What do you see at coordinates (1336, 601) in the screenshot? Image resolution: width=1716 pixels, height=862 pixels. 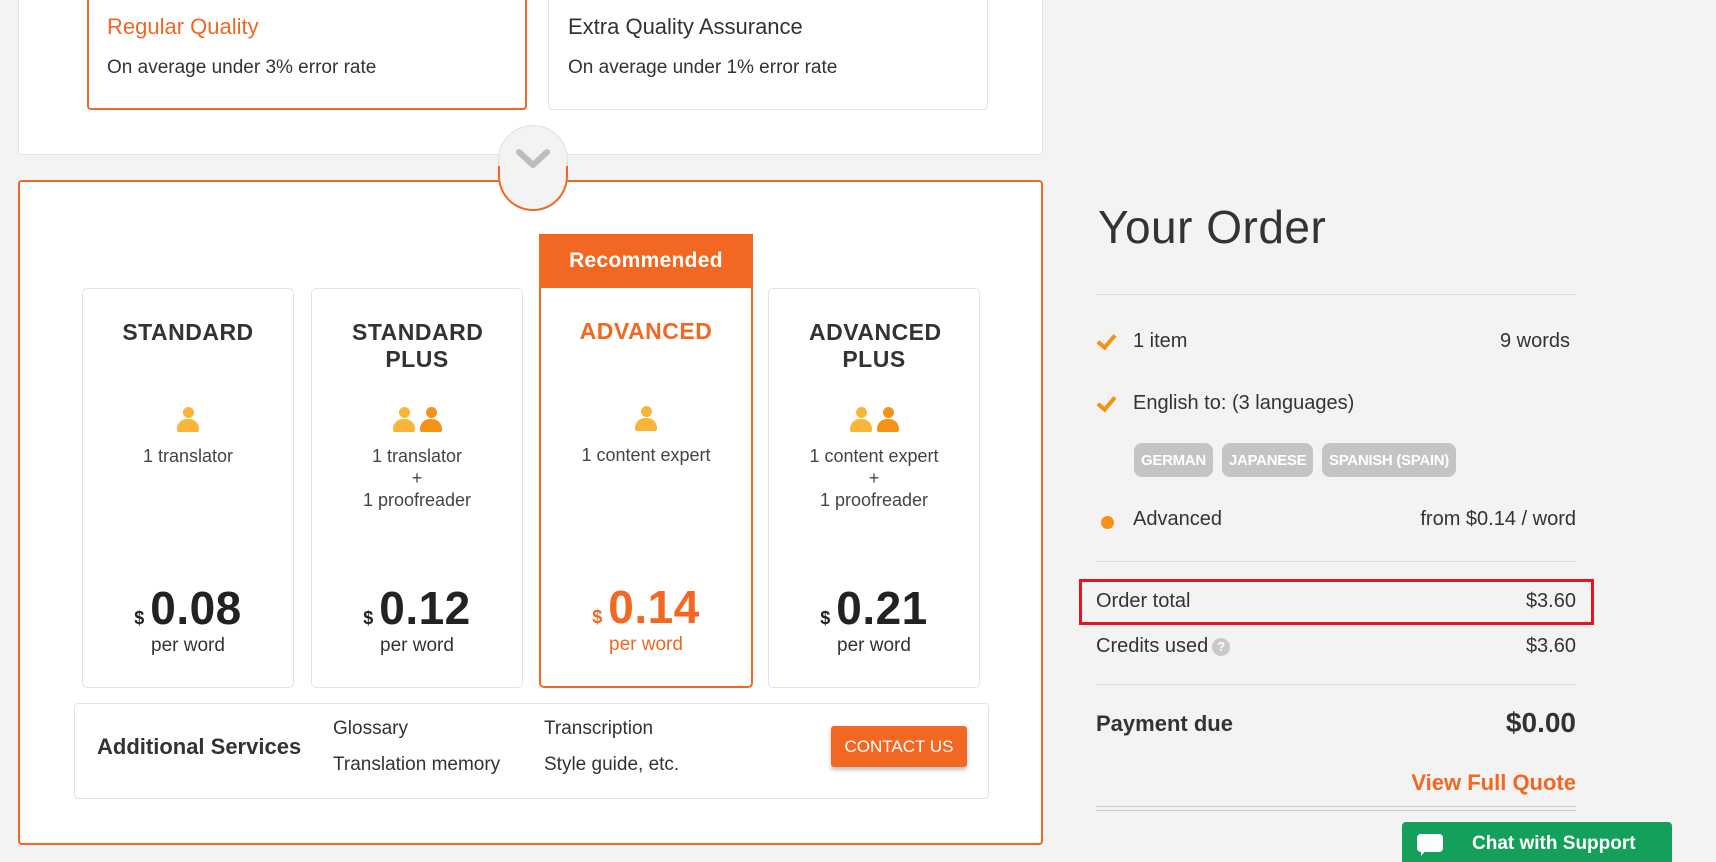 I see `order-total-row: Order total $3.60` at bounding box center [1336, 601].